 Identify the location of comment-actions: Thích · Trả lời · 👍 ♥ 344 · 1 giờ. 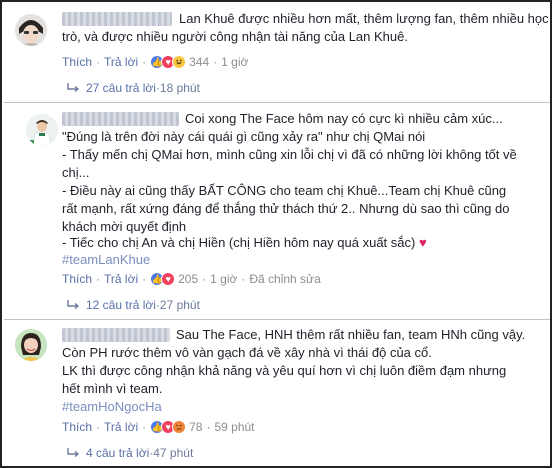
(155, 62).